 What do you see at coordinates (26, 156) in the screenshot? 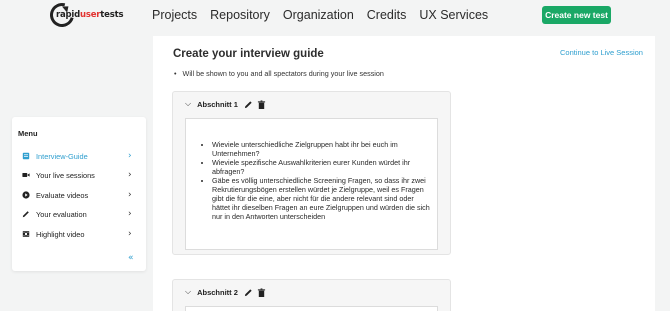
I see `note-icon` at bounding box center [26, 156].